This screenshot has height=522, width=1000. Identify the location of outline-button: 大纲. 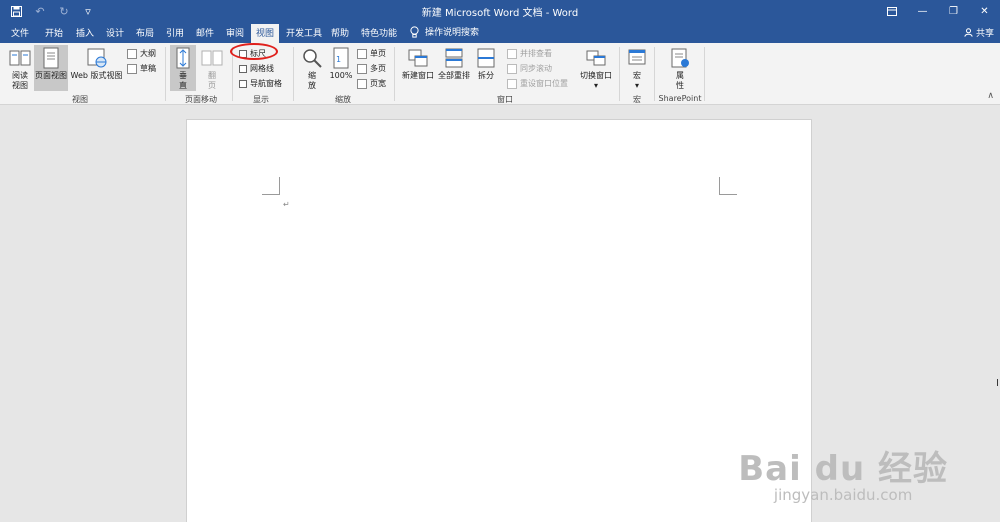
(141, 53).